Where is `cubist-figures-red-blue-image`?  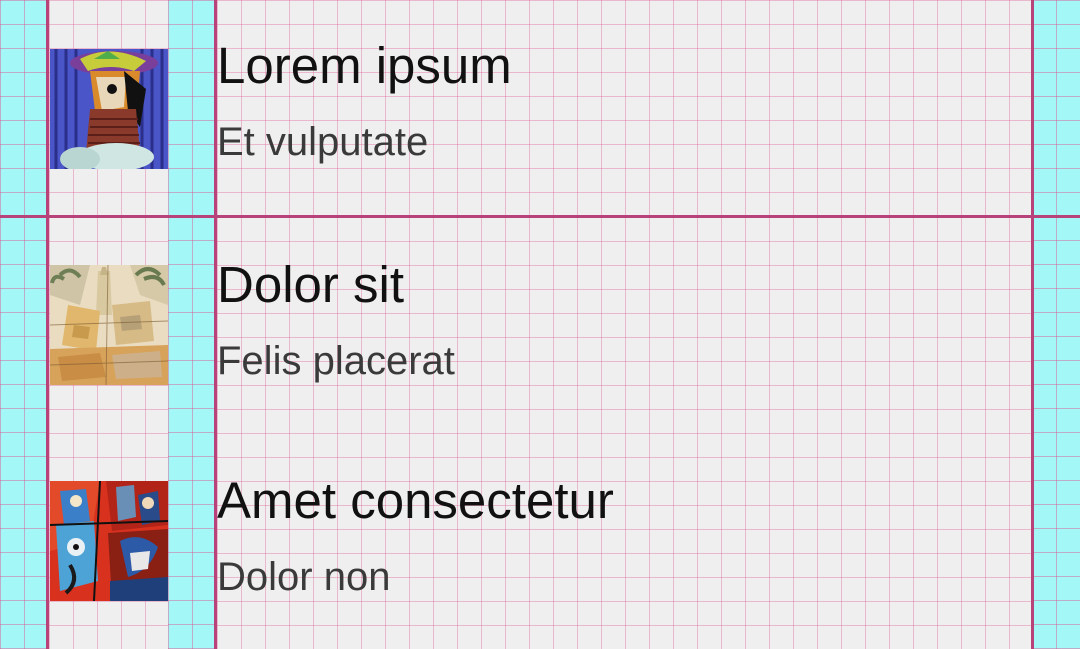
cubist-figures-red-blue-image is located at coordinates (109, 541).